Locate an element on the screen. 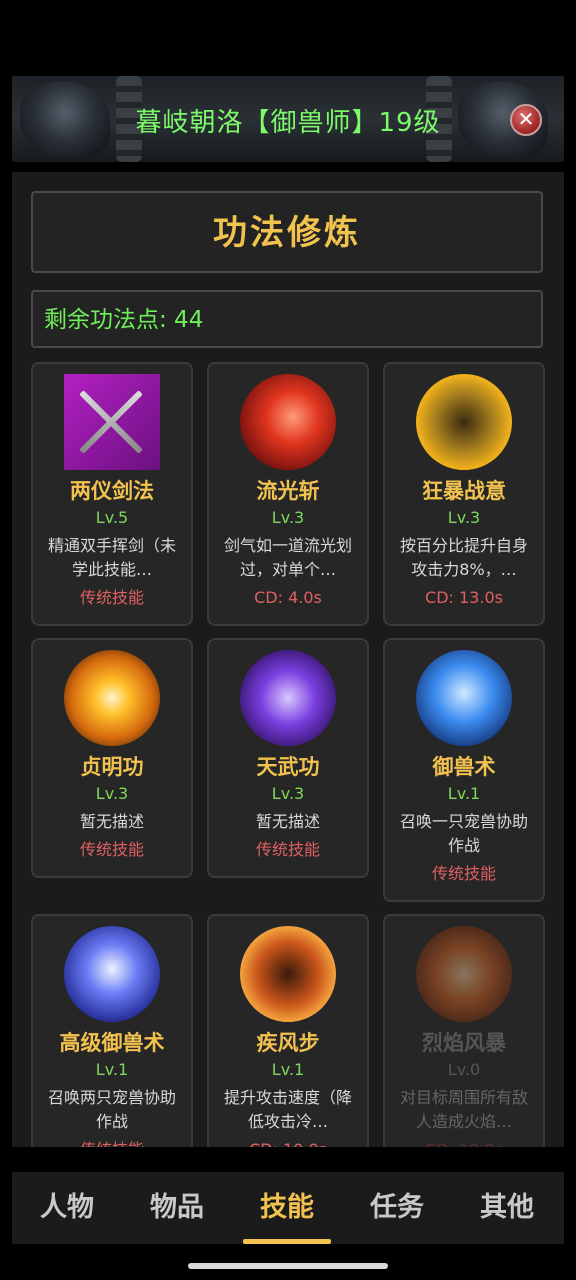 The height and width of the screenshot is (1280, 576). crossed-swords-icon is located at coordinates (112, 422).